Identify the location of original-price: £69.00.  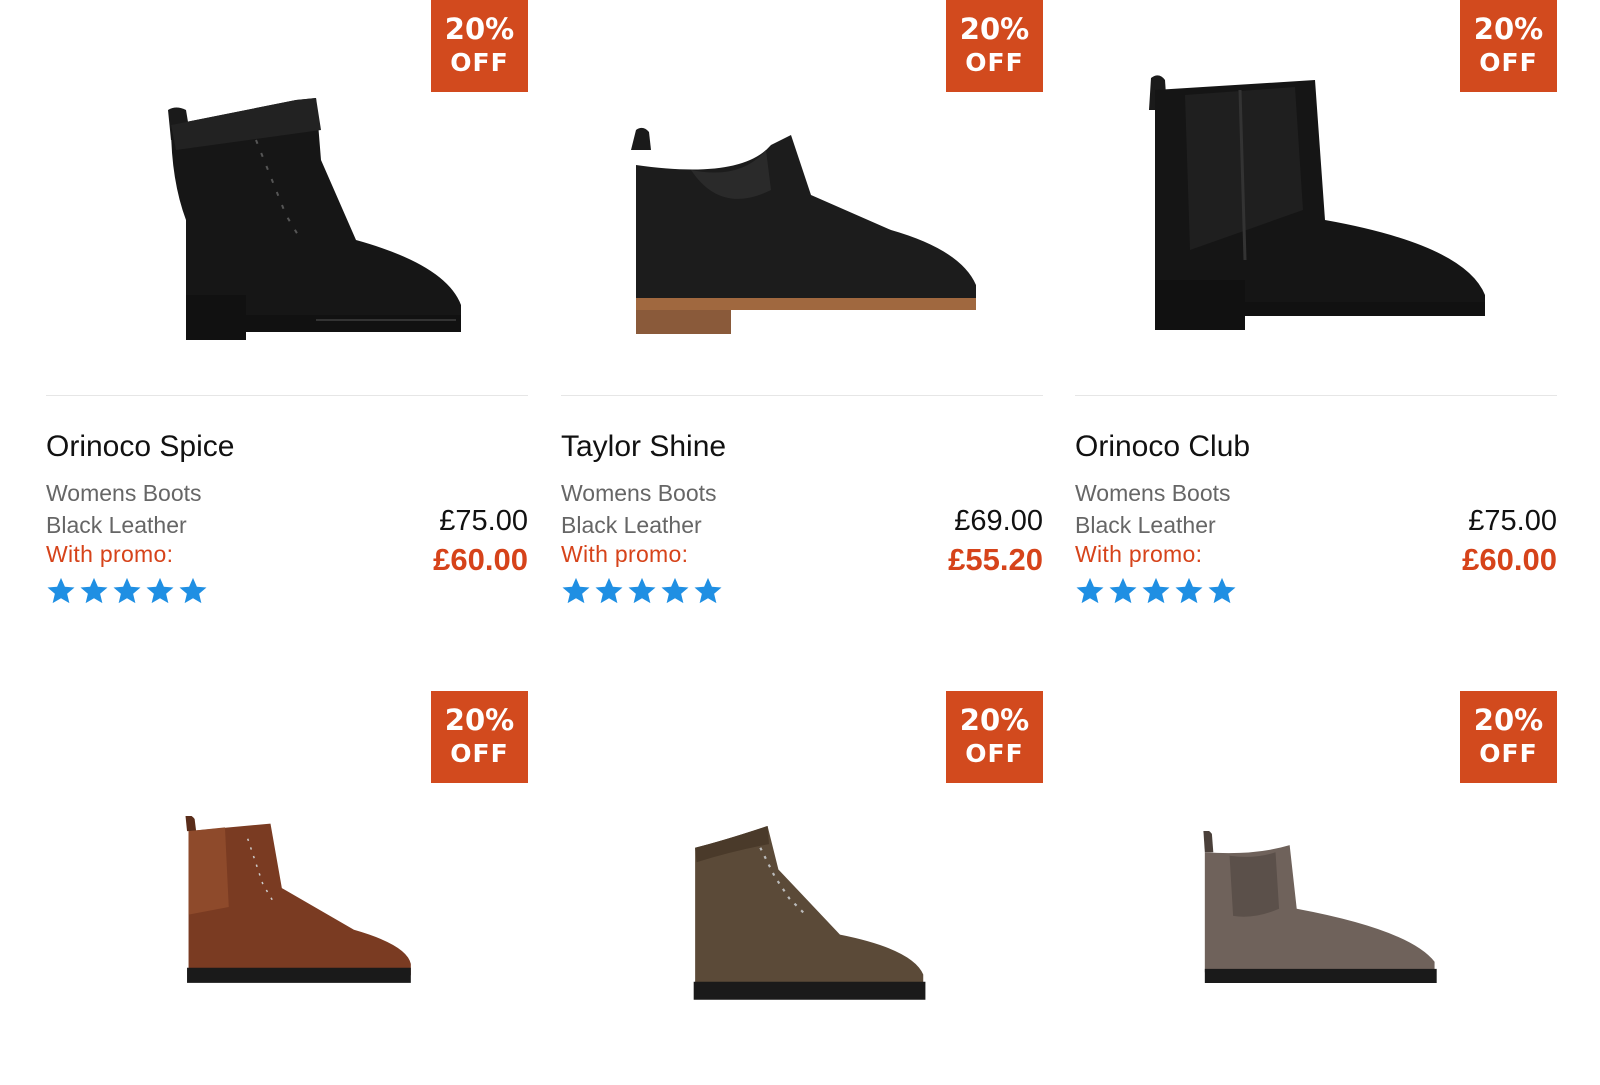
(998, 521).